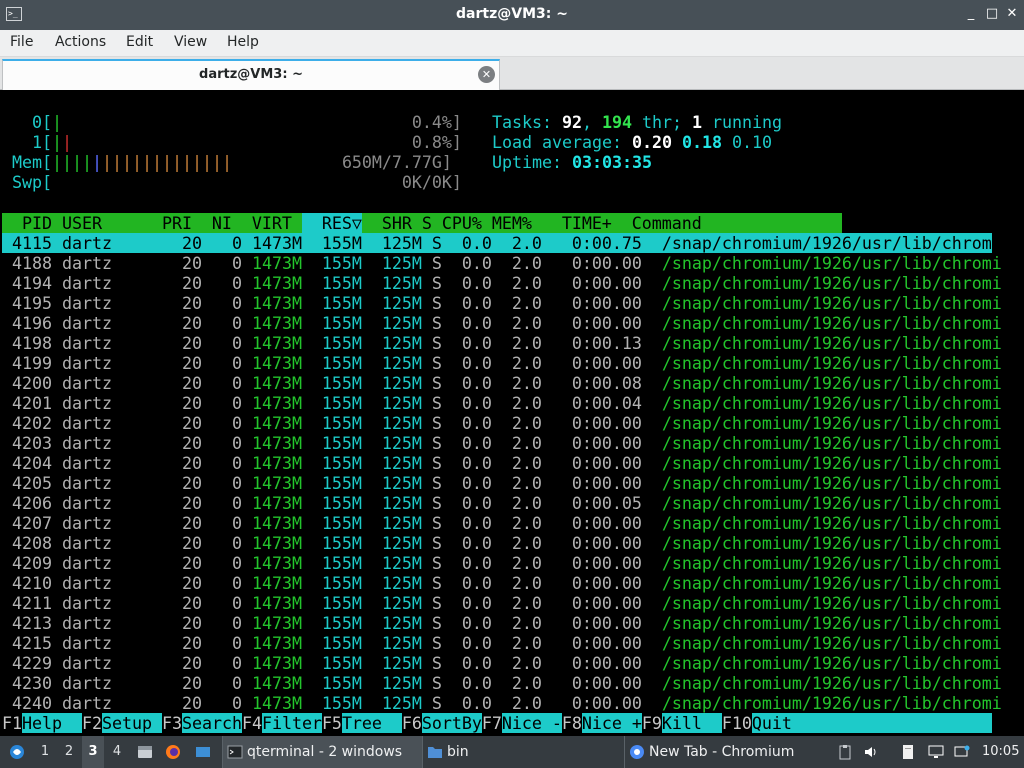  Describe the element at coordinates (27, 703) in the screenshot. I see `cell-pid: 4240` at that location.